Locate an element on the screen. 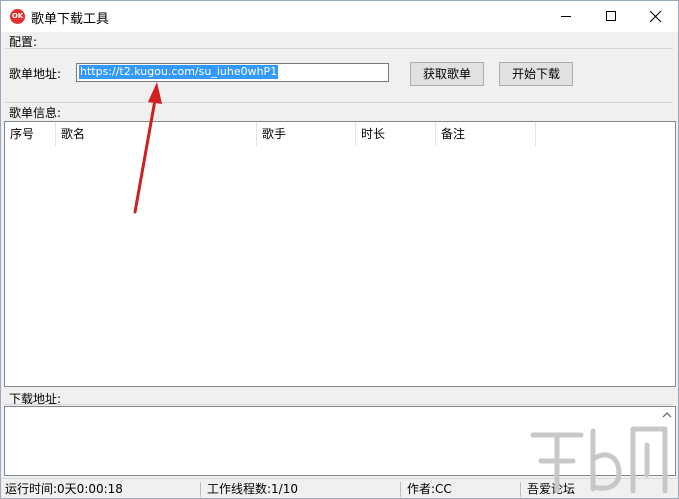  minimize-icon is located at coordinates (566, 16).